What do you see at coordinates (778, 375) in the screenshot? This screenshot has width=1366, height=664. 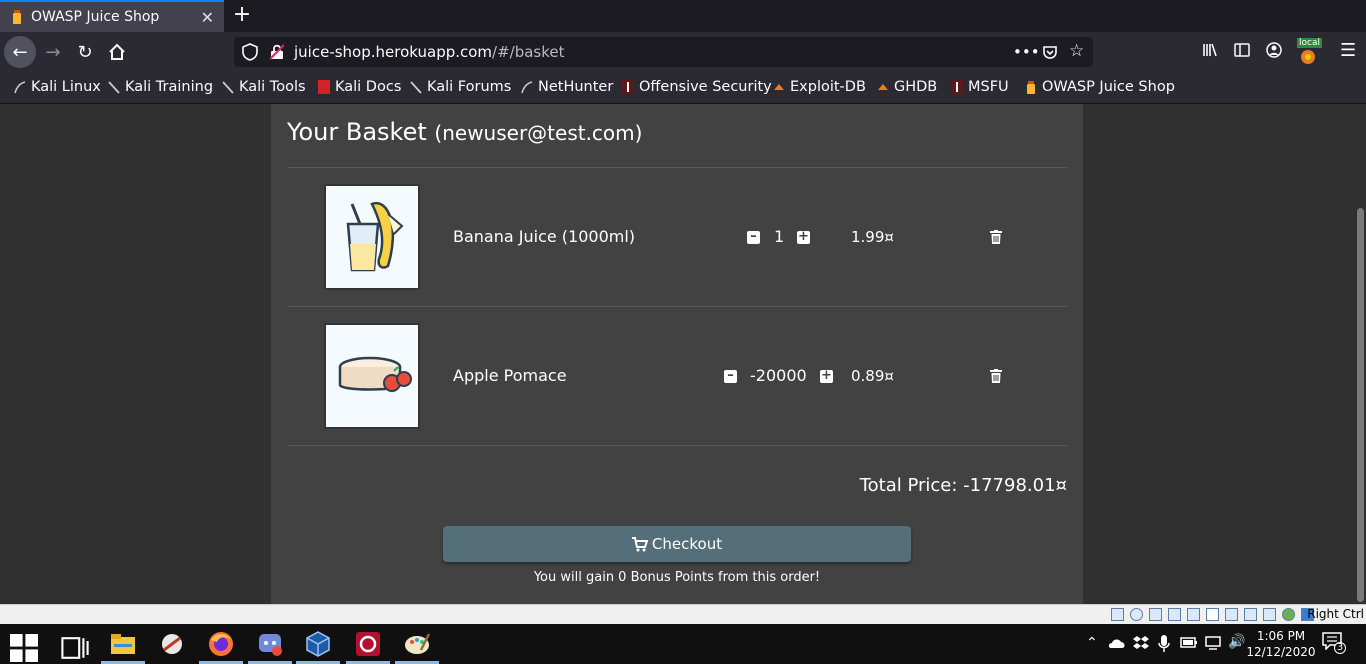 I see `quantity-value: -20000` at bounding box center [778, 375].